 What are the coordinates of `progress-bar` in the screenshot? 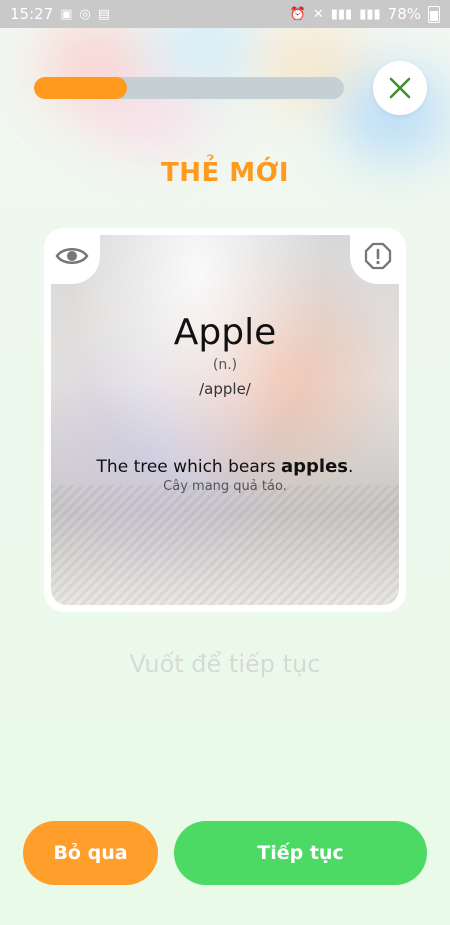 It's located at (189, 88).